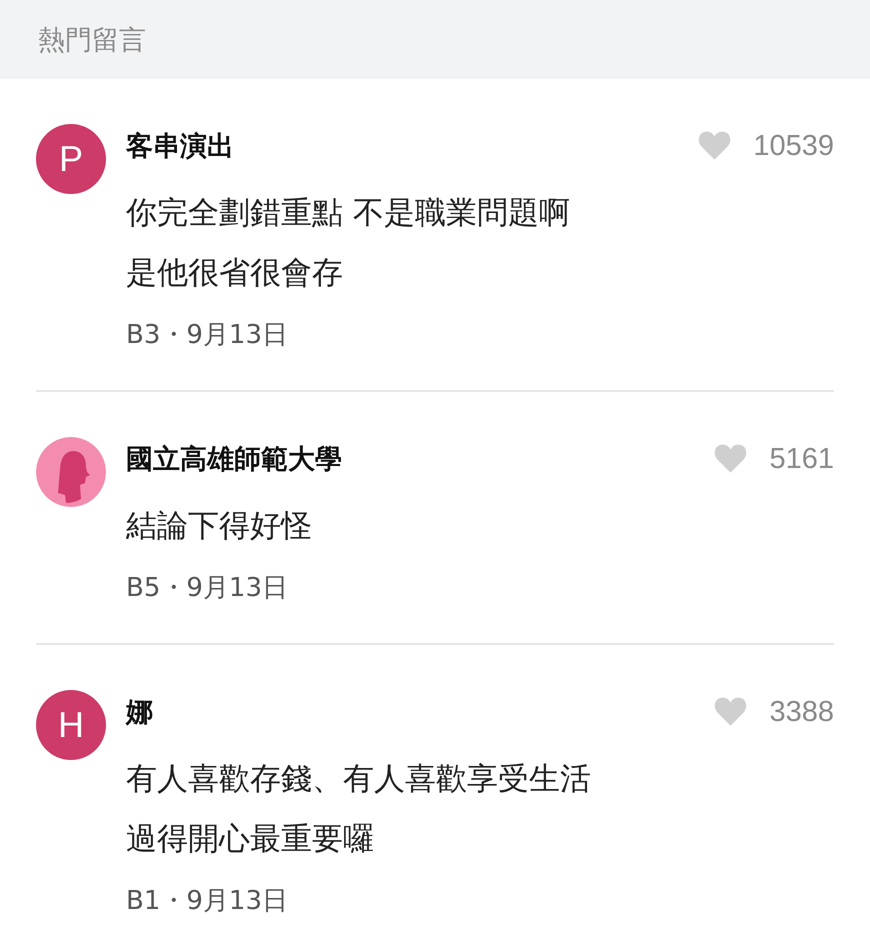 The image size is (870, 948). What do you see at coordinates (71, 472) in the screenshot?
I see `avatar-icon` at bounding box center [71, 472].